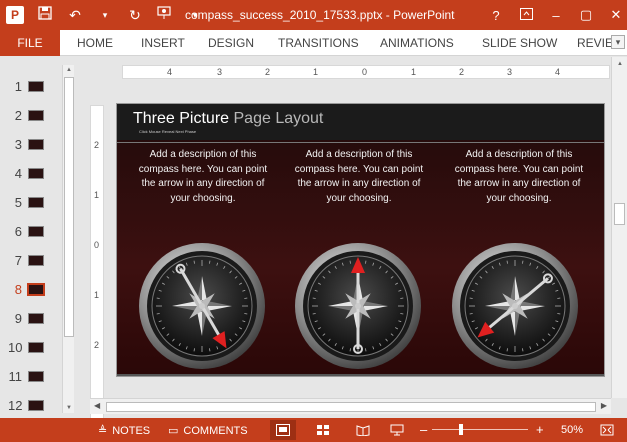  I want to click on thumbnail-item: 4, so click(26, 173).